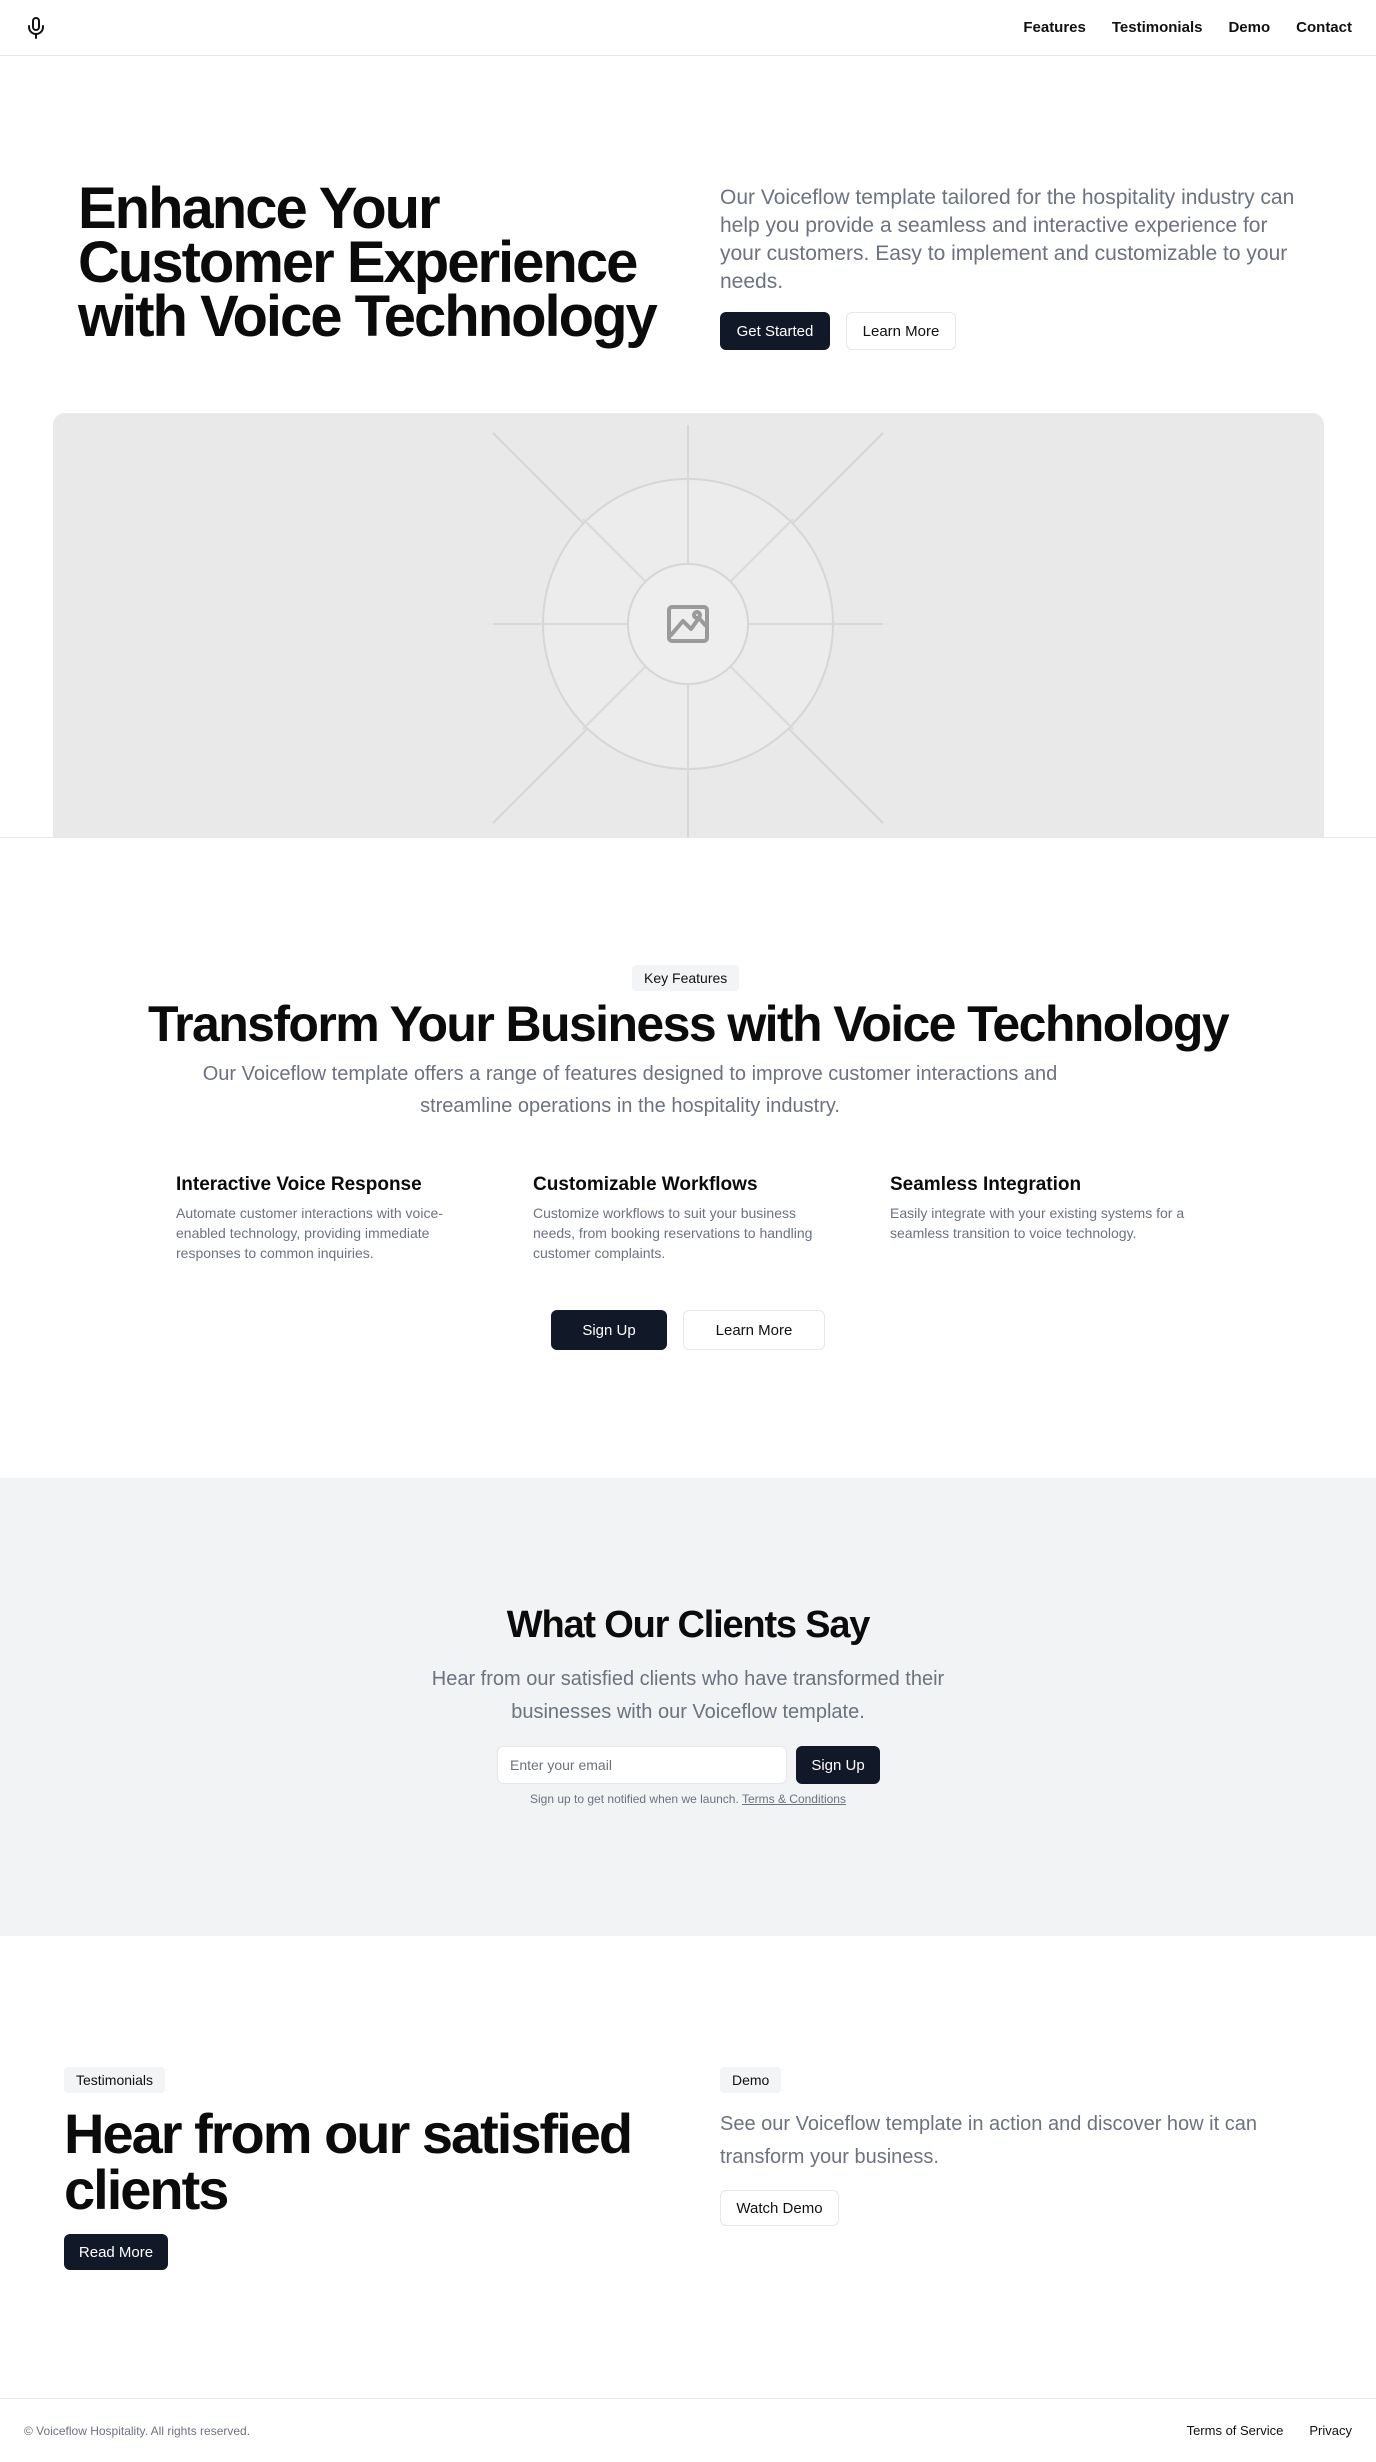  I want to click on key-features-badge: Key Features, so click(686, 978).